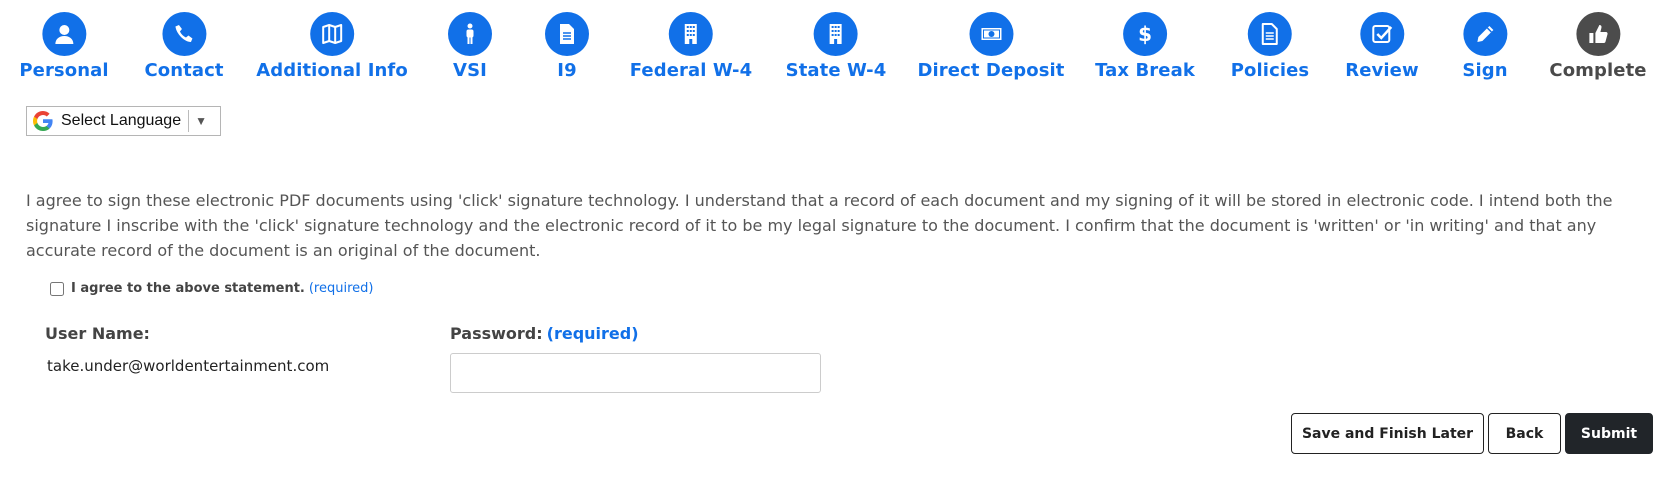  I want to click on back-button: Back, so click(1524, 433).